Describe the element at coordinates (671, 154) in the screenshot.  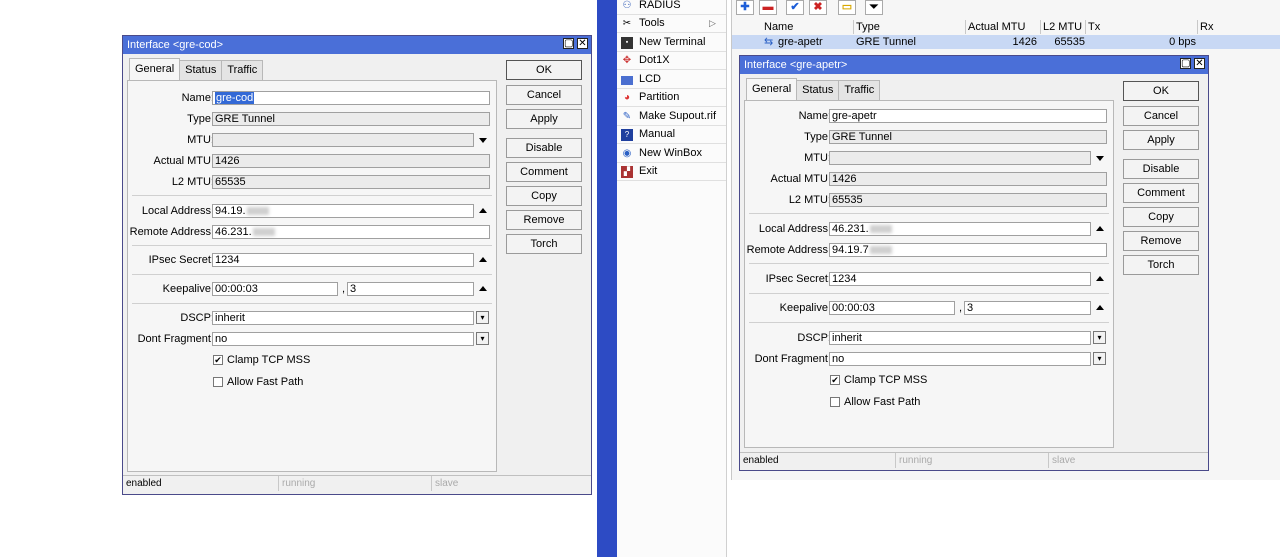
I see `menu-item-new-winbox: ◉ New WinBox` at that location.